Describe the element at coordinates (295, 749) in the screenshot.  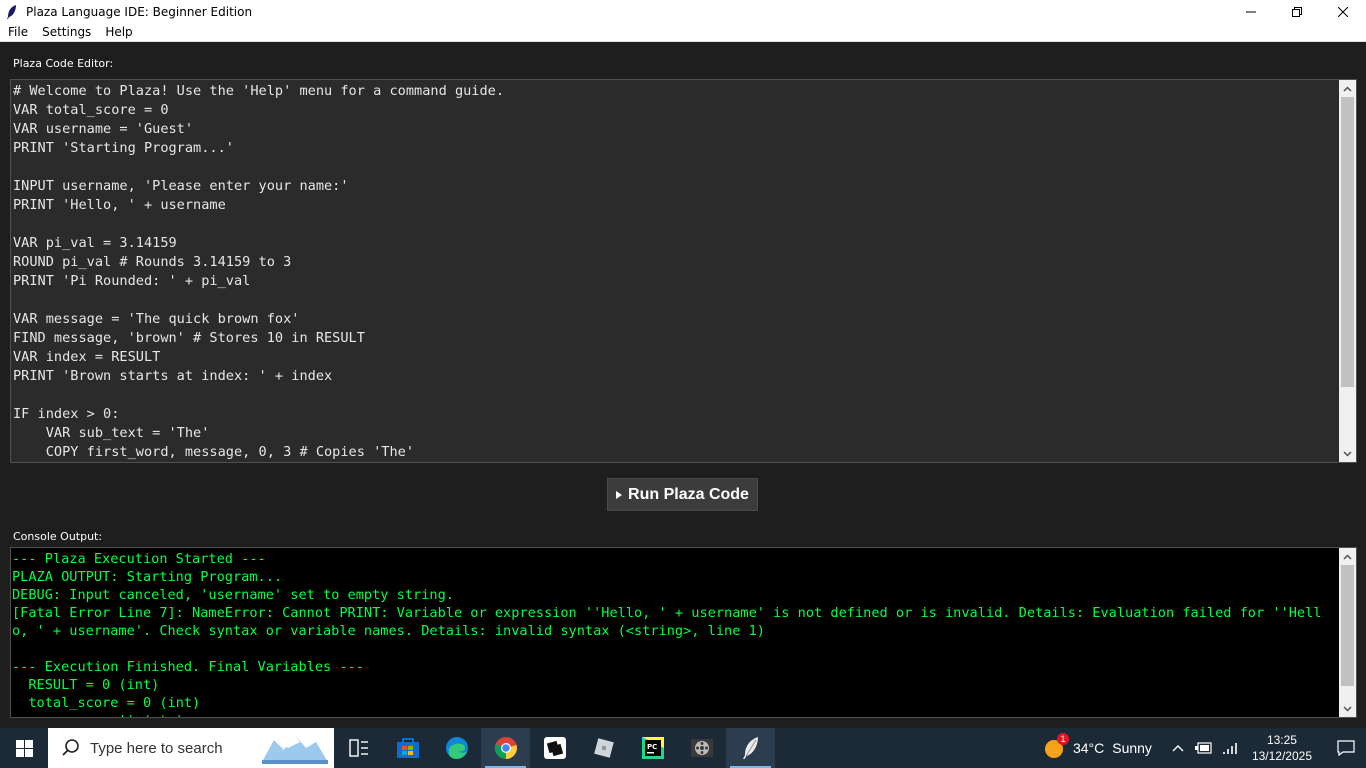
I see `search-highlight-art-icon` at that location.